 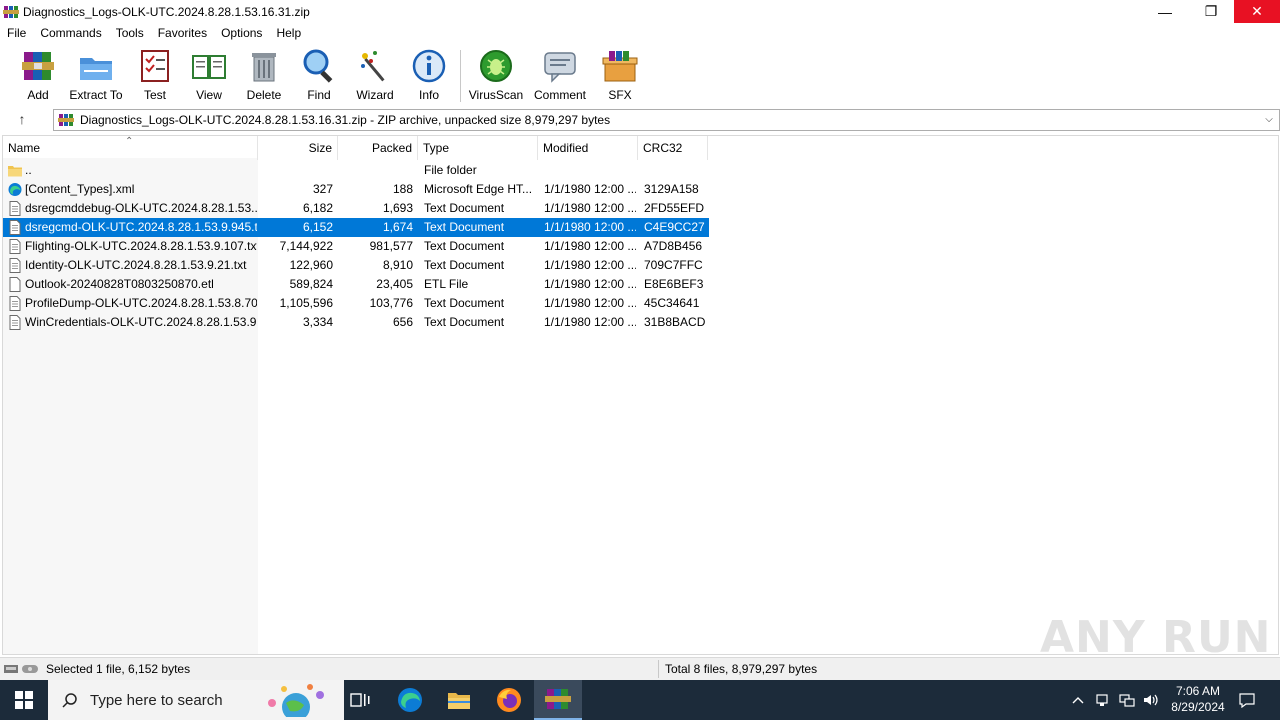 What do you see at coordinates (1078, 700) in the screenshot?
I see `show-hidden-icons-chevron-icon` at bounding box center [1078, 700].